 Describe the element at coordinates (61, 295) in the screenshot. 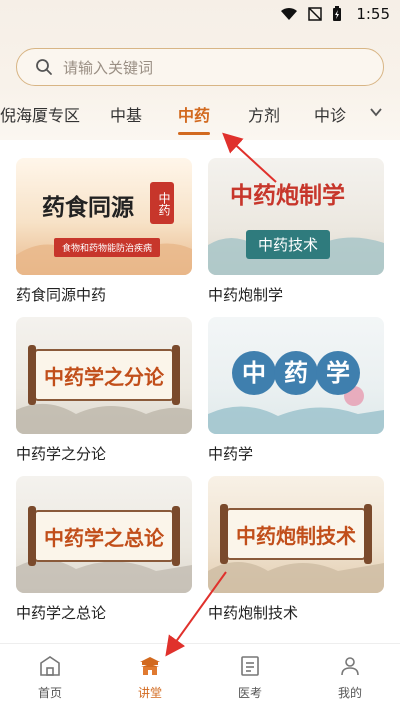

I see `course-title: 药食同源中药` at that location.